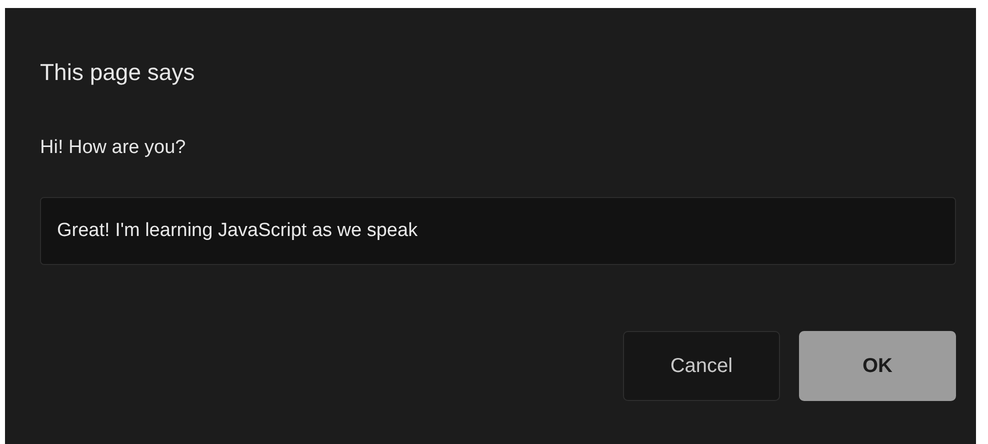 The image size is (988, 444). I want to click on dialog-title: This page says, so click(118, 72).